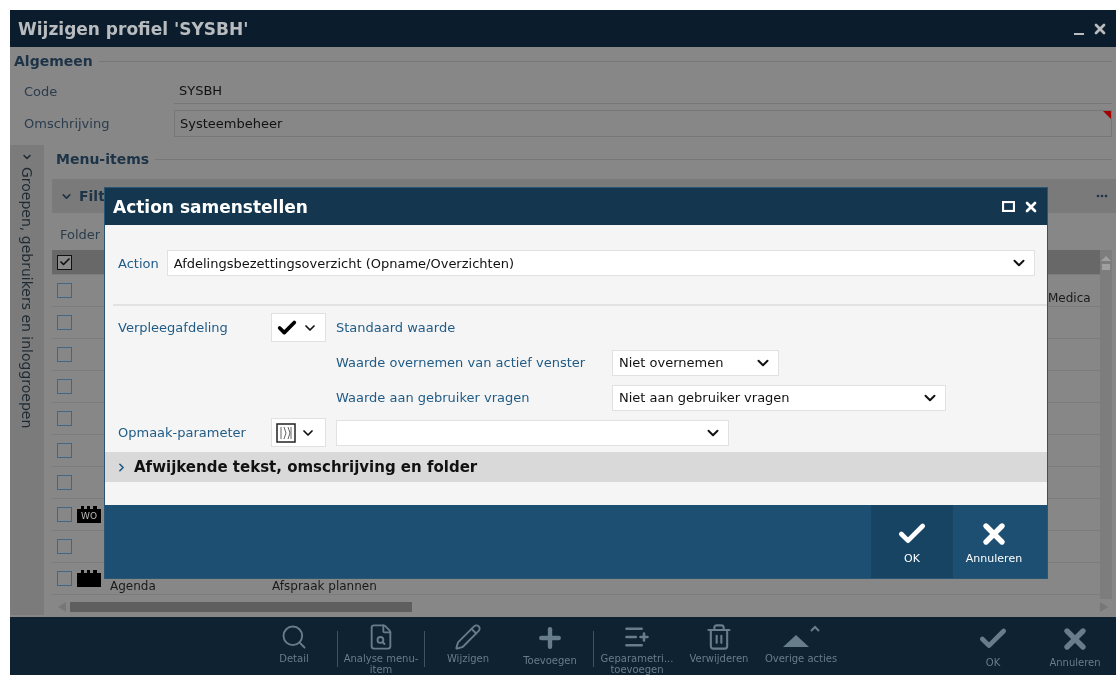  I want to click on dropdown, so click(532, 432).